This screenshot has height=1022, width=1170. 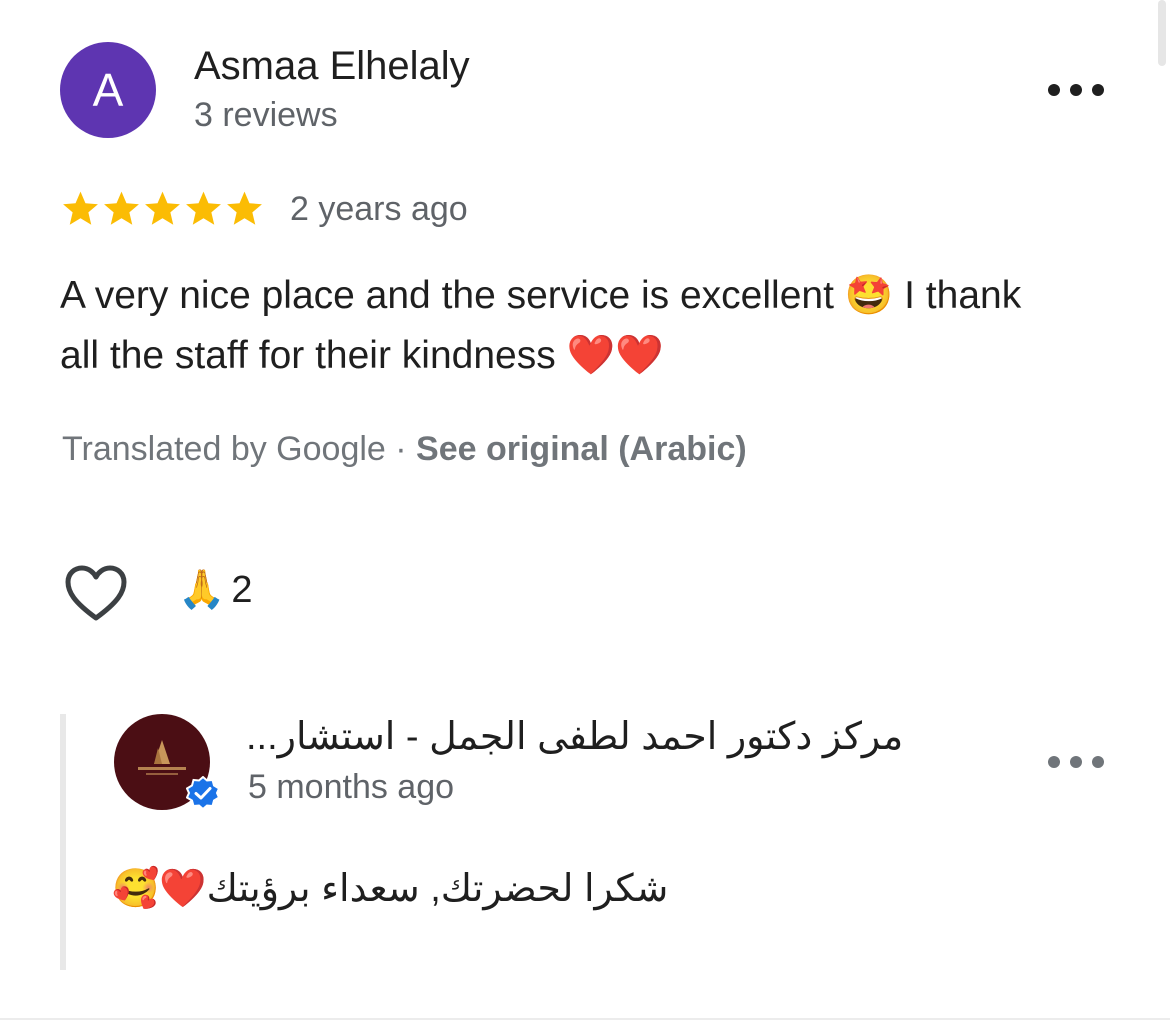 I want to click on reviewer-review-count: 3 reviews, so click(x=266, y=115).